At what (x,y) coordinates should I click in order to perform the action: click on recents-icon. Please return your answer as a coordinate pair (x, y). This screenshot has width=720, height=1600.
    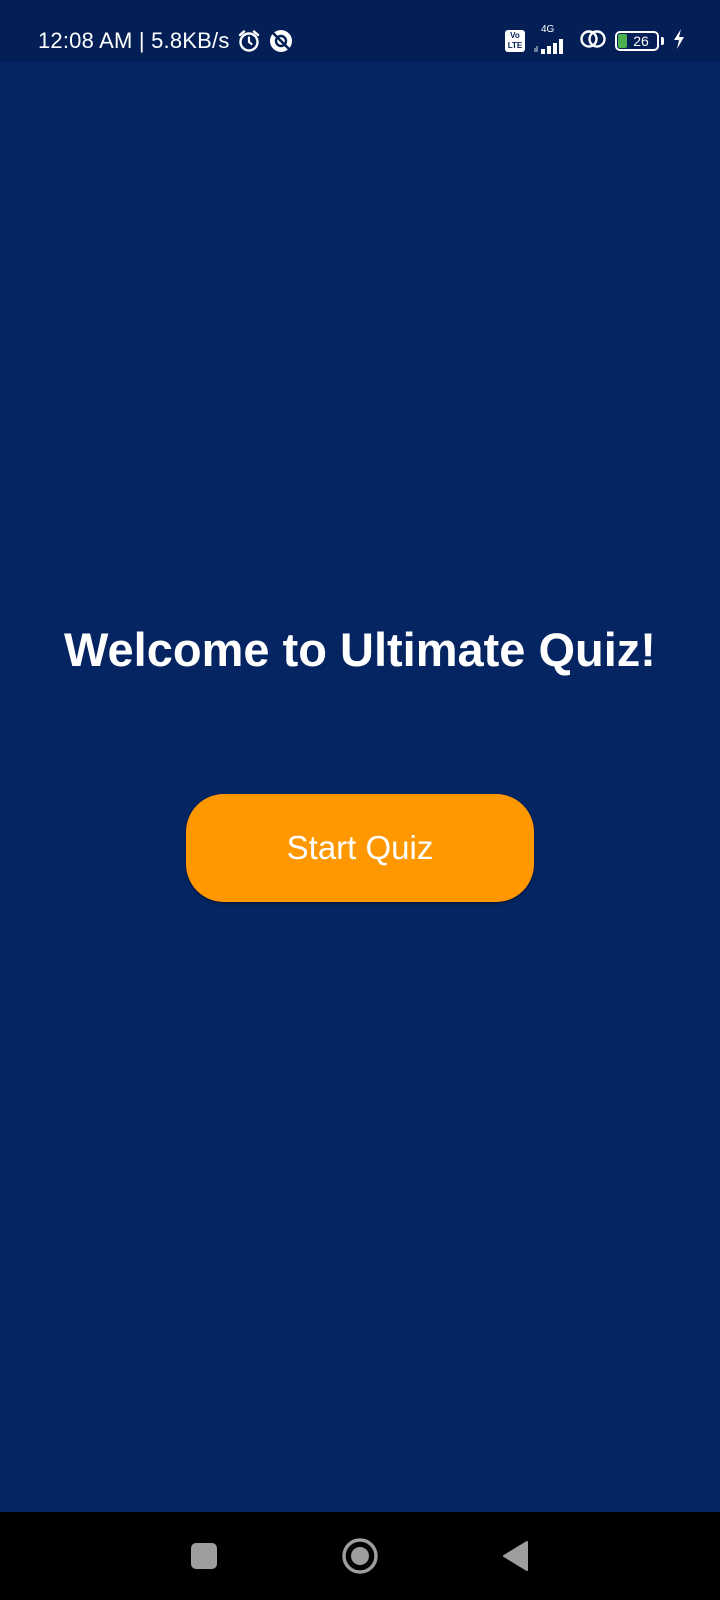
    Looking at the image, I should click on (204, 1556).